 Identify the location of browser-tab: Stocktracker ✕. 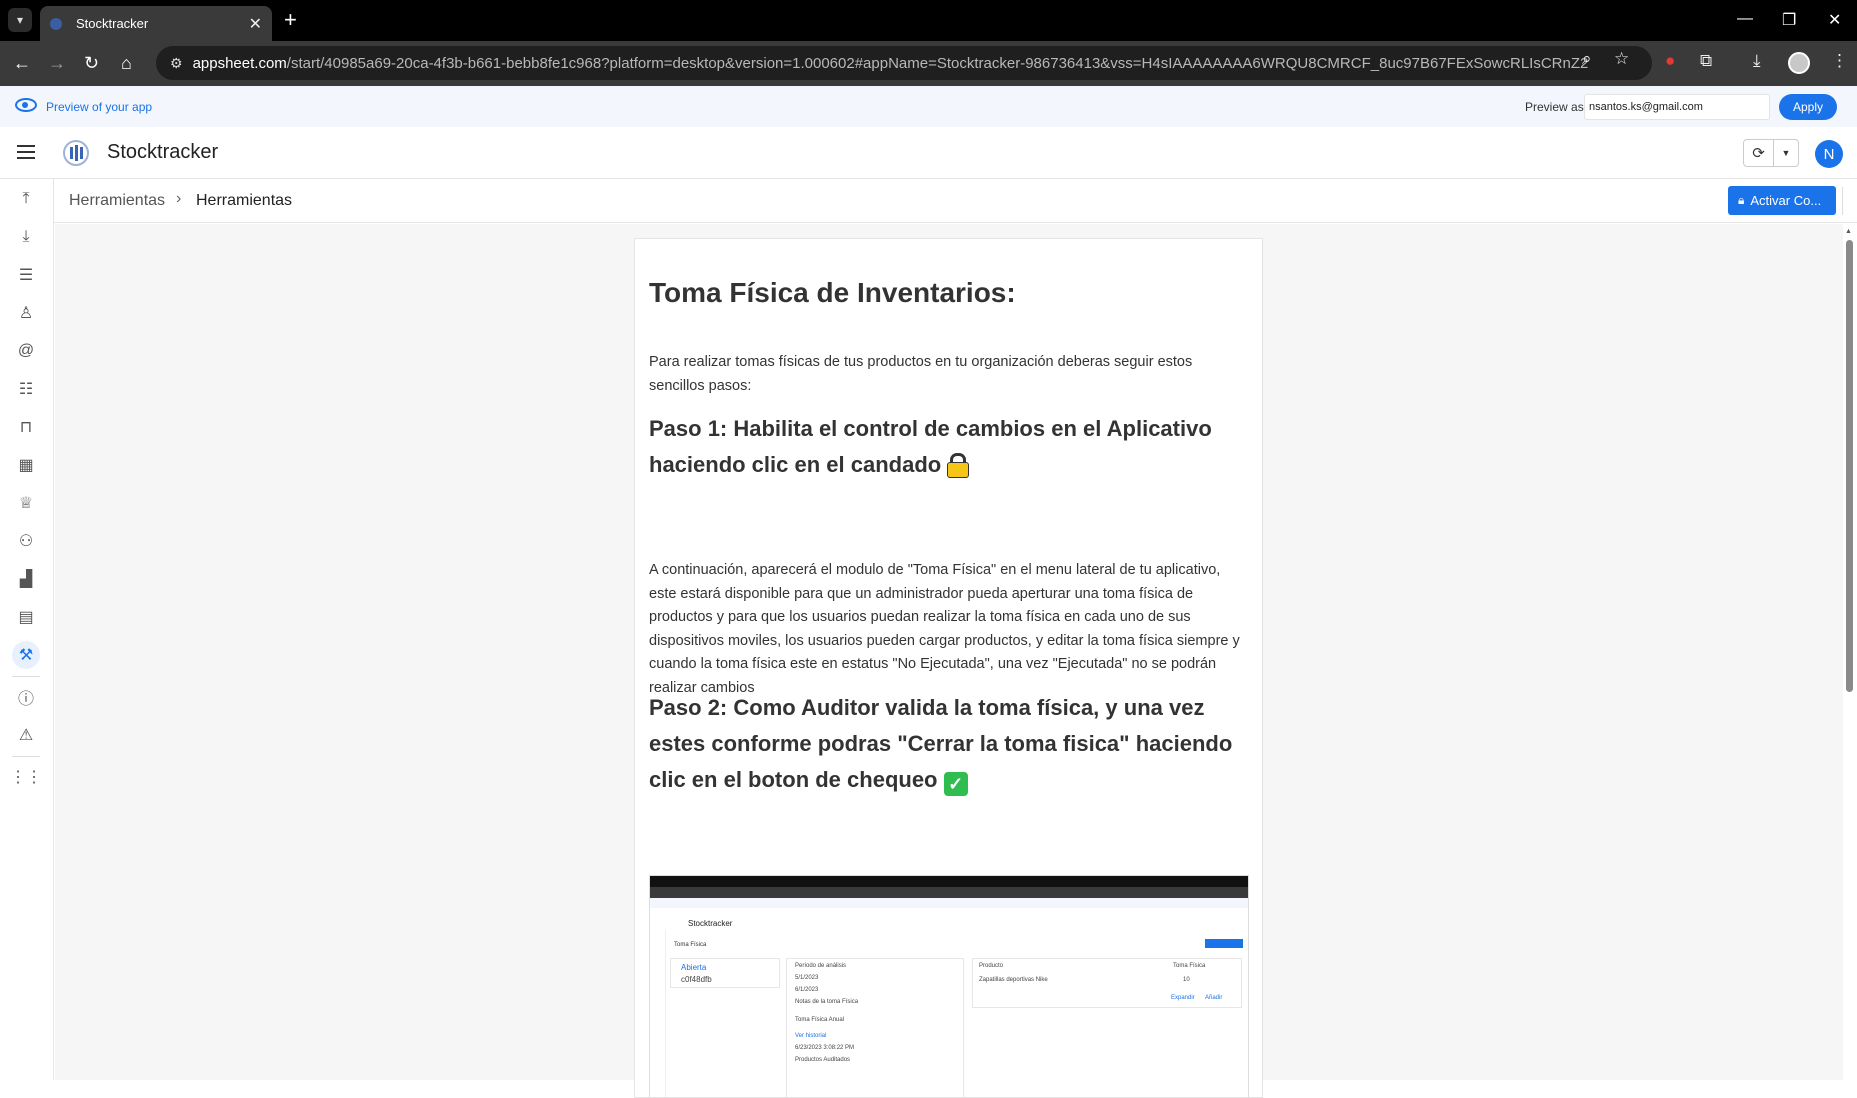
(156, 23).